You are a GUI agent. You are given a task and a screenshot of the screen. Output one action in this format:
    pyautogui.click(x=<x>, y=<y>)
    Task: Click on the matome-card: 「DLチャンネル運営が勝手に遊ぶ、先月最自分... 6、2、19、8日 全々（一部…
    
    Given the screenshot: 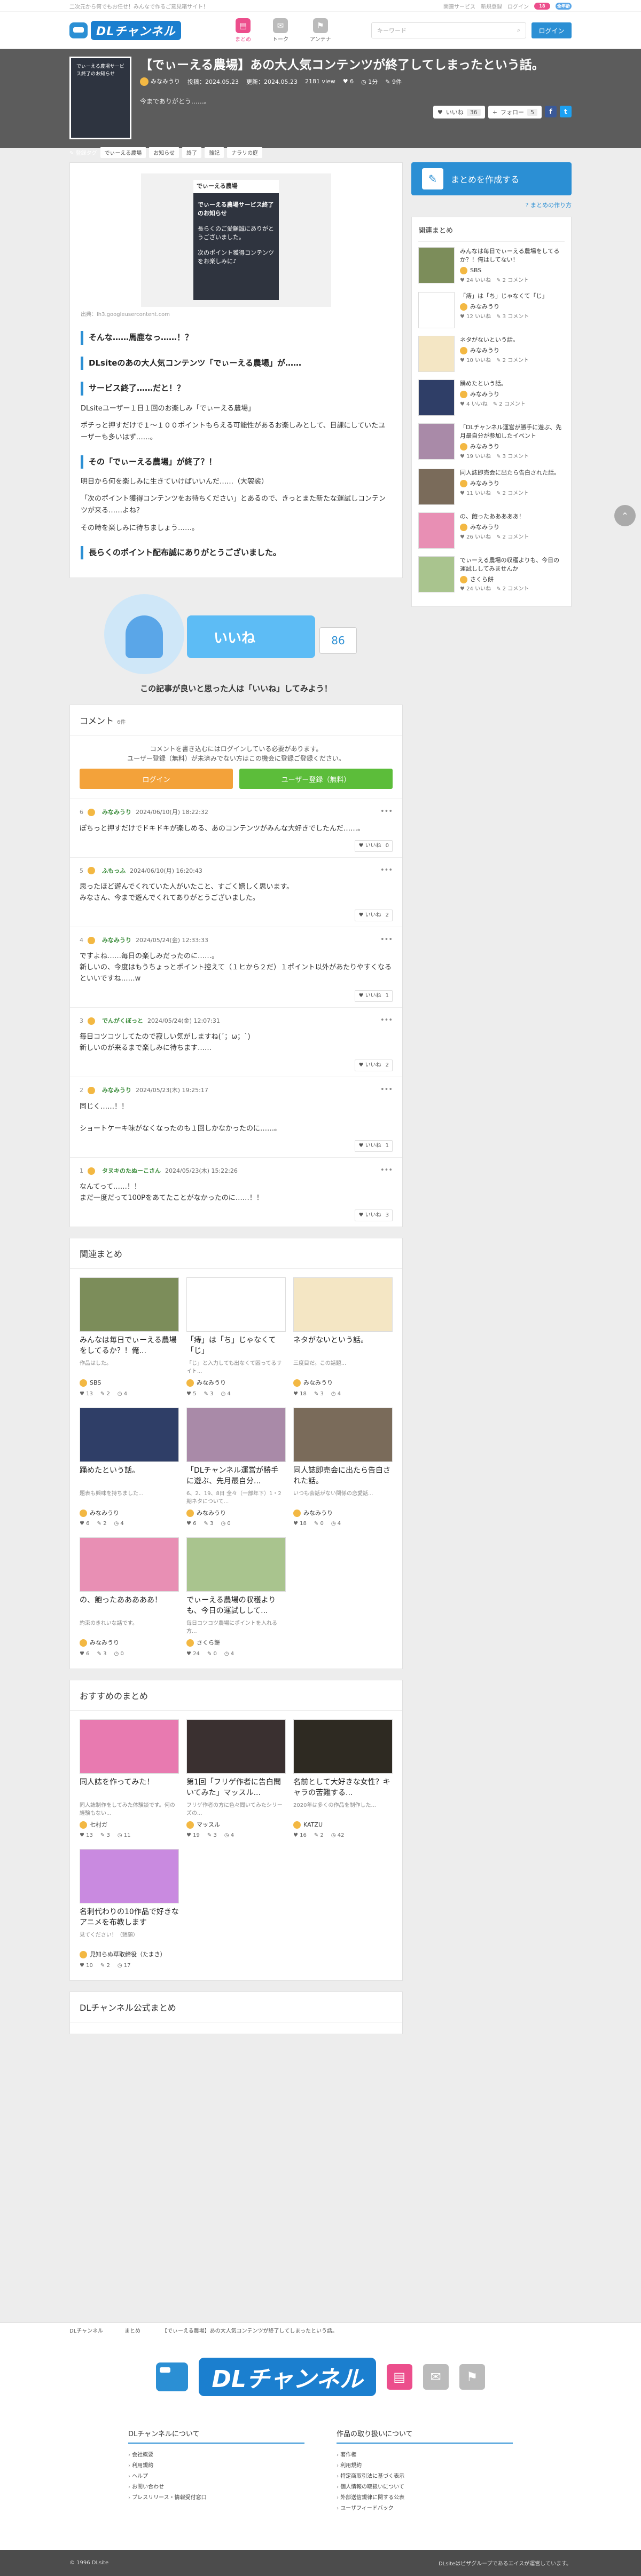 What is the action you would take?
    pyautogui.click(x=236, y=1467)
    